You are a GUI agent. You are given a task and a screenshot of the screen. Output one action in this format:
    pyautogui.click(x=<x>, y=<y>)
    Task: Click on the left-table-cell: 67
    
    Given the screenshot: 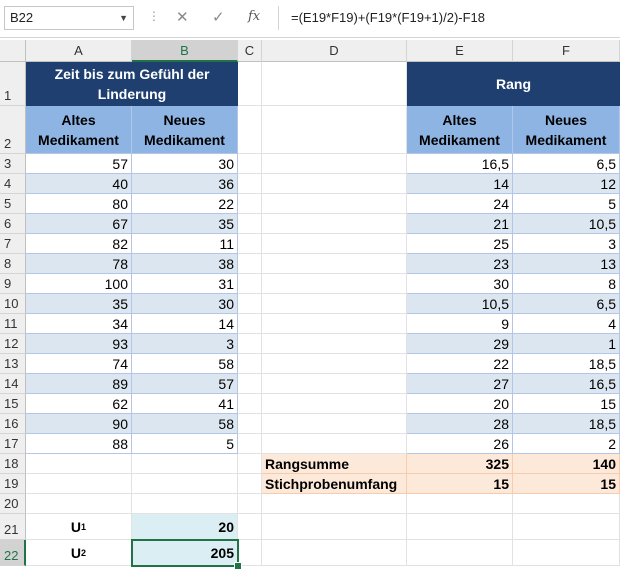 What is the action you would take?
    pyautogui.click(x=79, y=224)
    